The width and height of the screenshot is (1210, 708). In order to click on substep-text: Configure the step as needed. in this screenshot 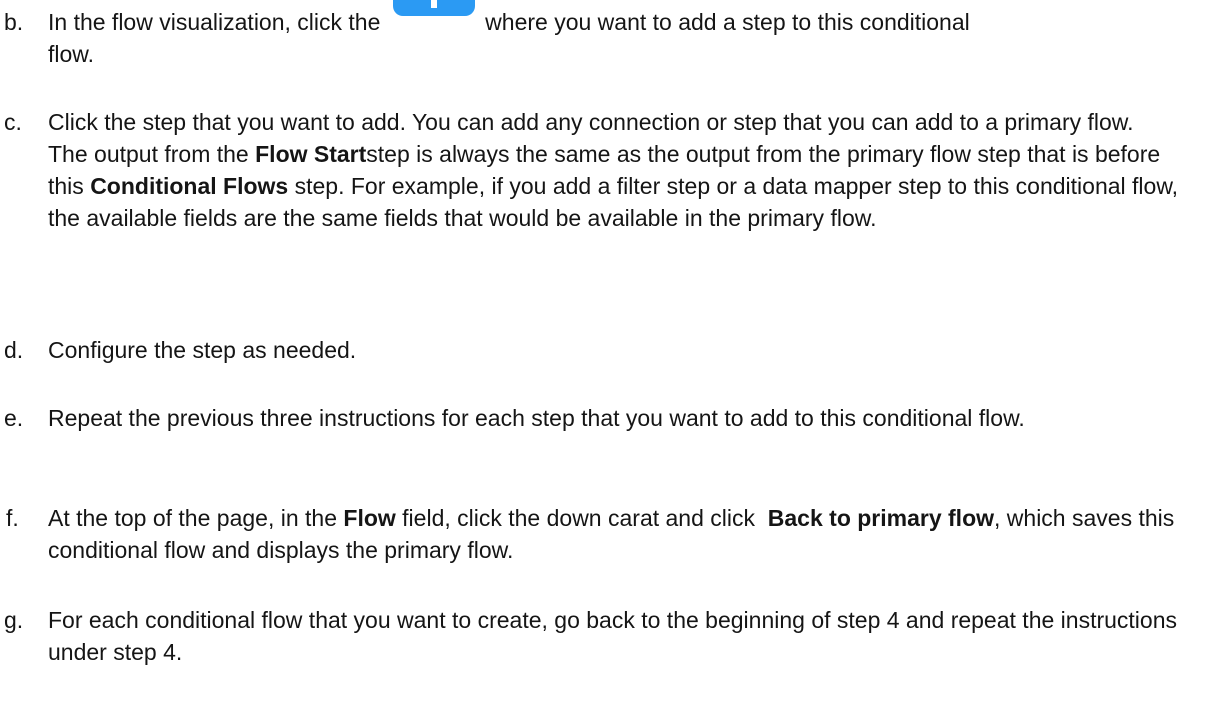, I will do `click(202, 350)`.